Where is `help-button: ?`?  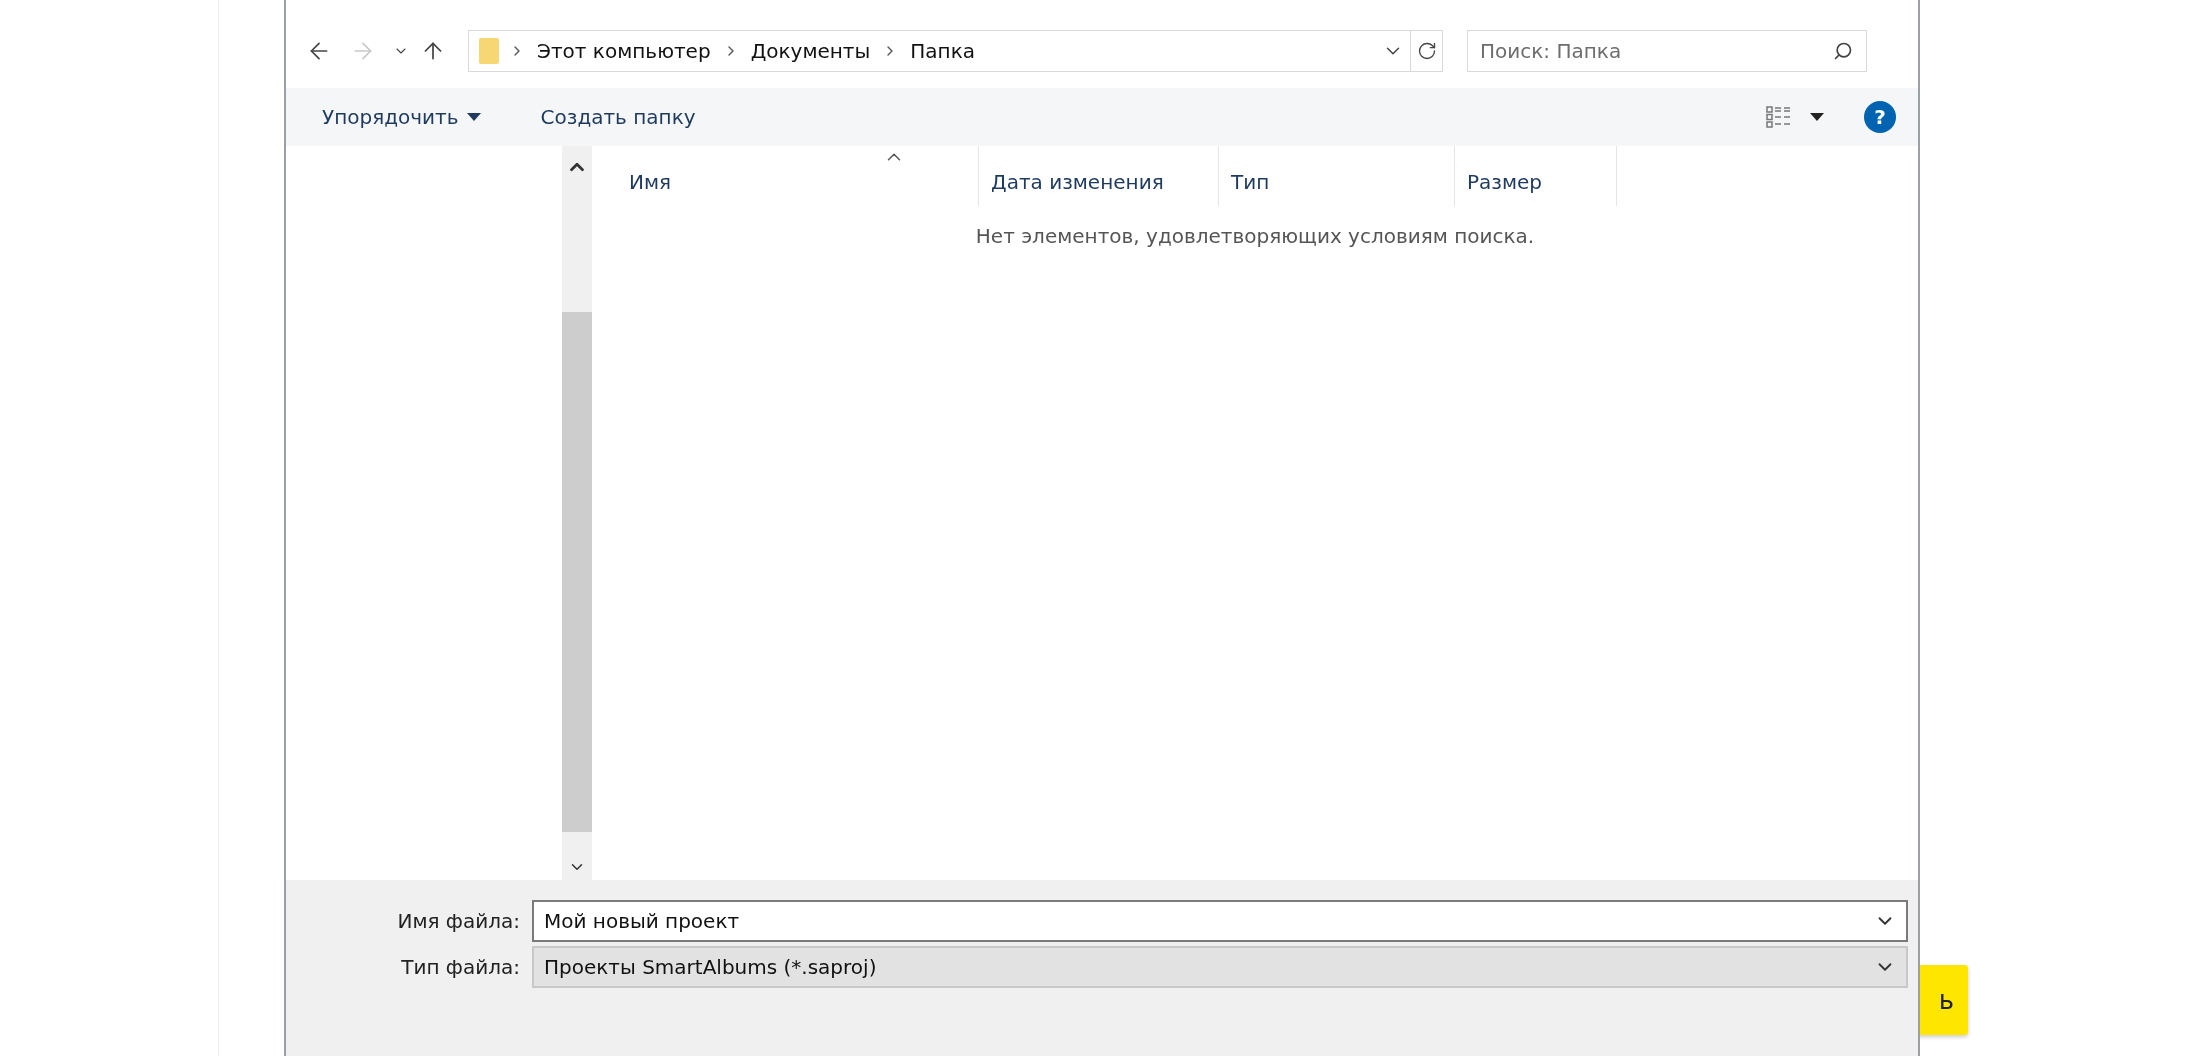
help-button: ? is located at coordinates (1880, 117).